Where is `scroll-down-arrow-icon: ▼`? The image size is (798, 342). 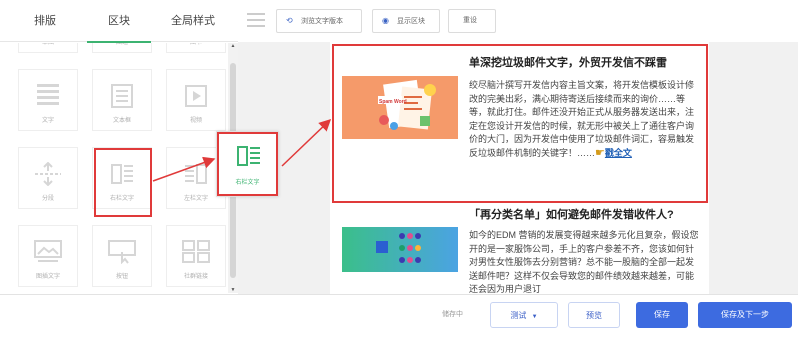
scroll-down-arrow-icon: ▼ is located at coordinates (233, 290).